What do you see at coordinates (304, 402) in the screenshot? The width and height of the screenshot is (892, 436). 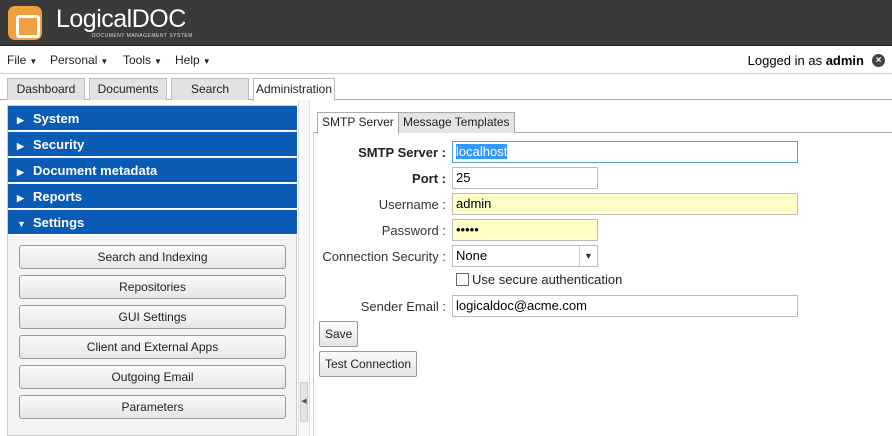 I see `collapse-left-icon: ◀` at bounding box center [304, 402].